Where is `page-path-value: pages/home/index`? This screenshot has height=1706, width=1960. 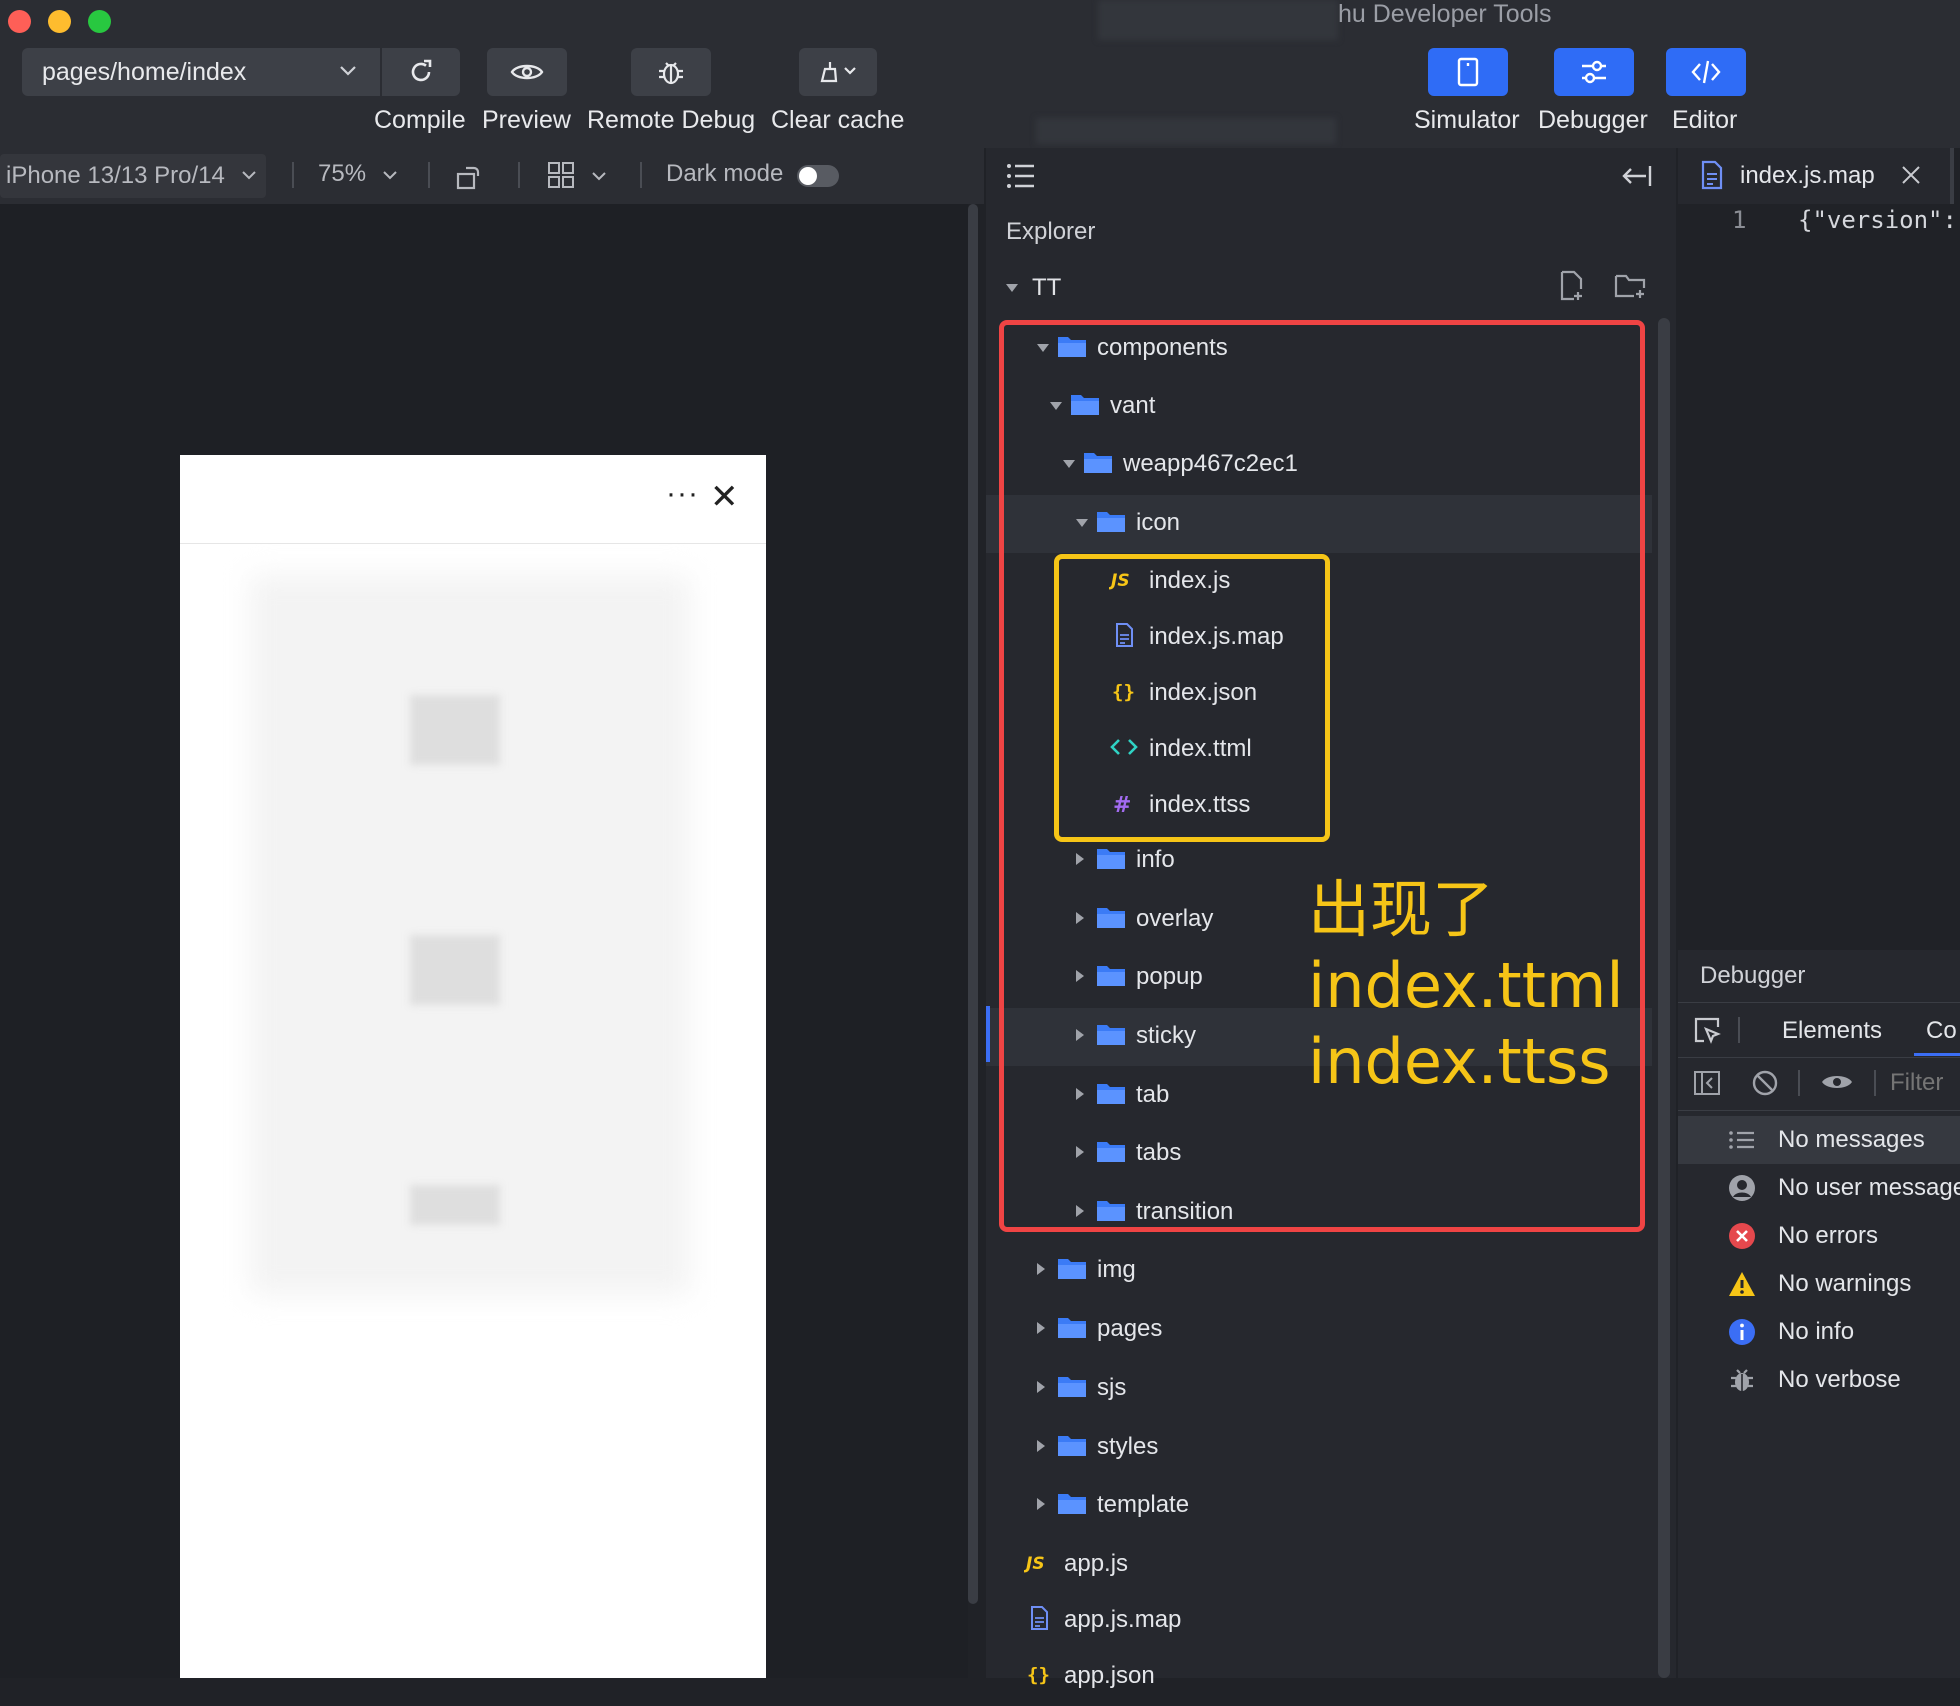 page-path-value: pages/home/index is located at coordinates (144, 71).